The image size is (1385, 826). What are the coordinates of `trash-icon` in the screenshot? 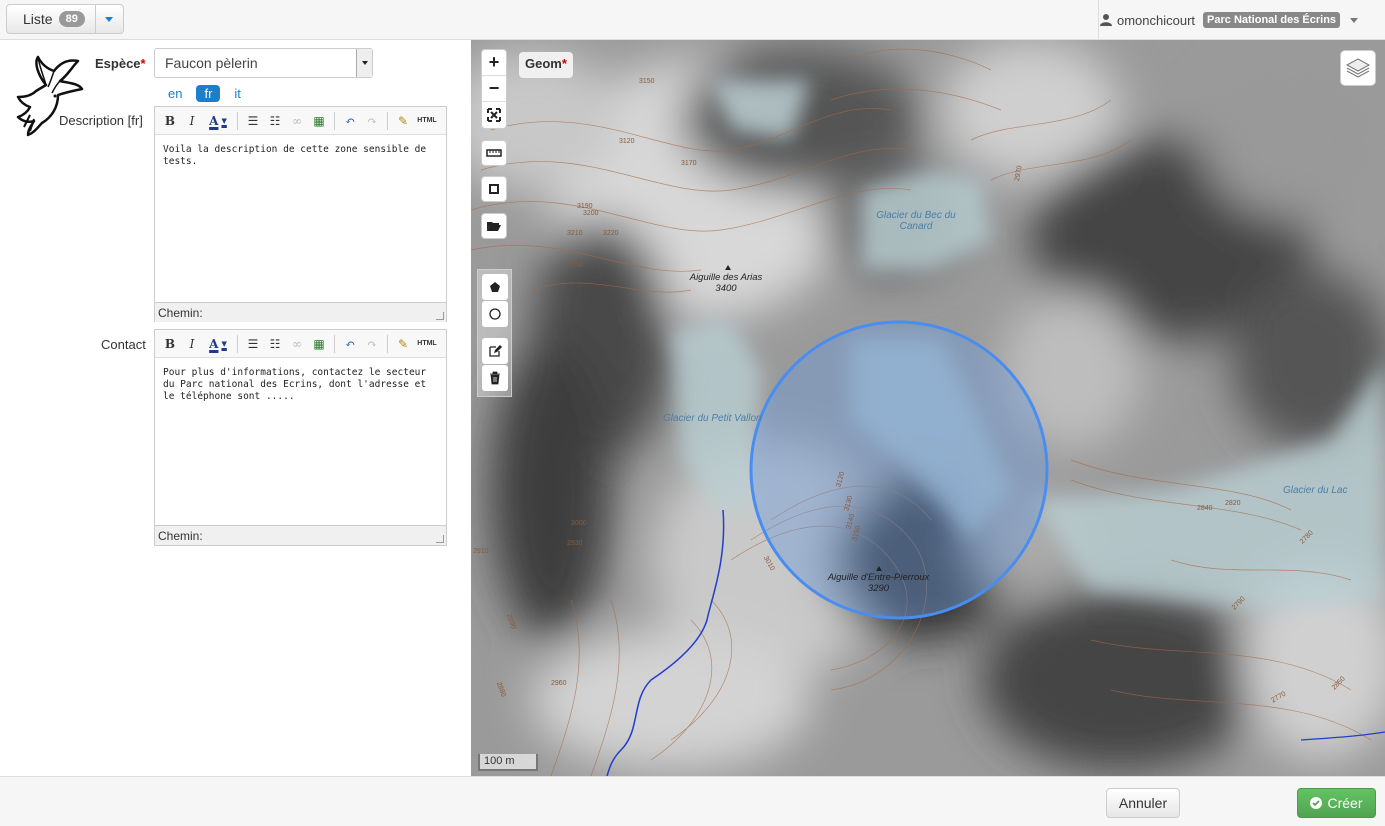 It's located at (495, 378).